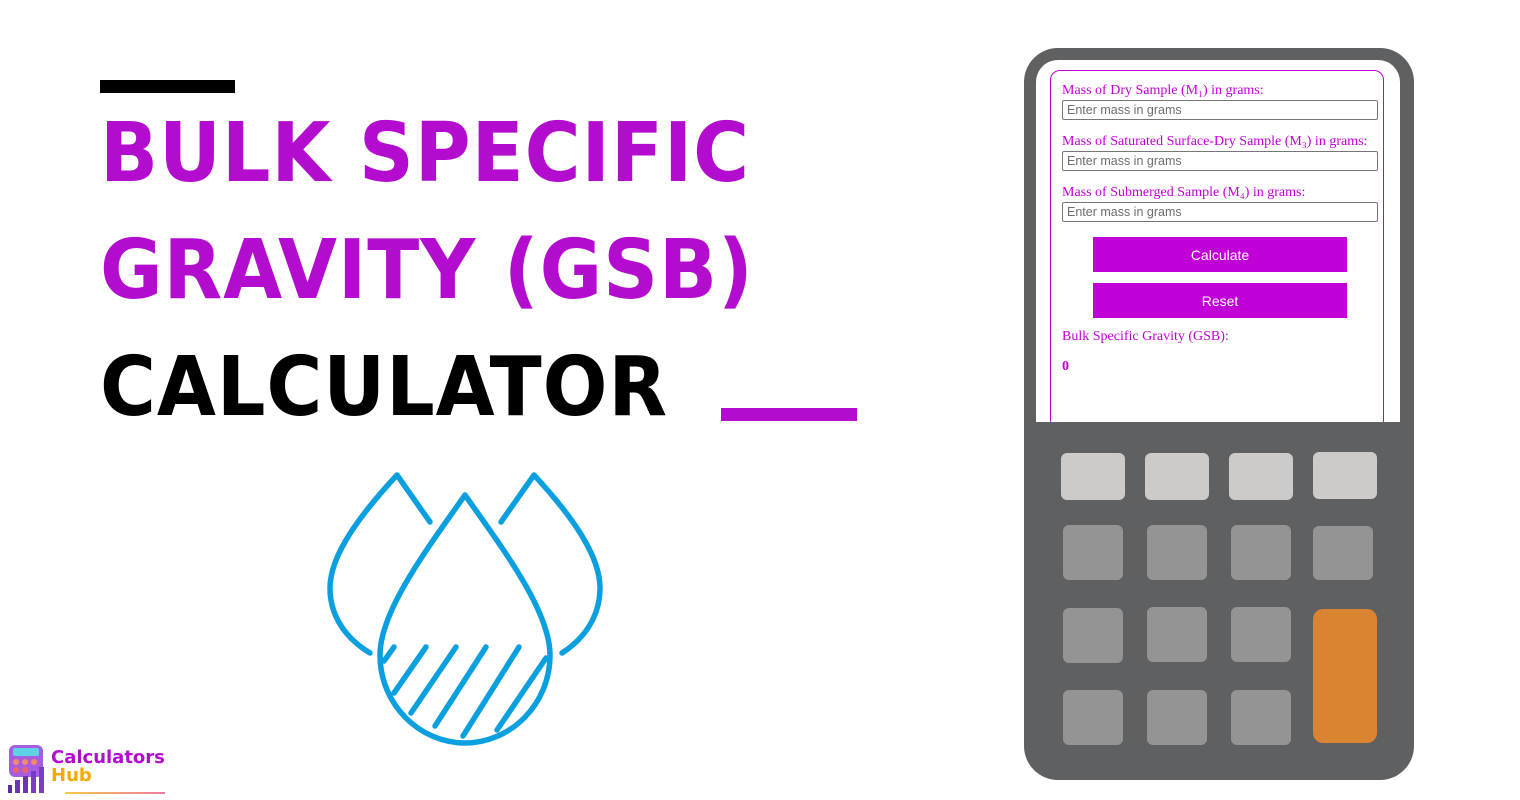 Image resolution: width=1520 pixels, height=800 pixels. I want to click on center-drop-outline, so click(465, 619).